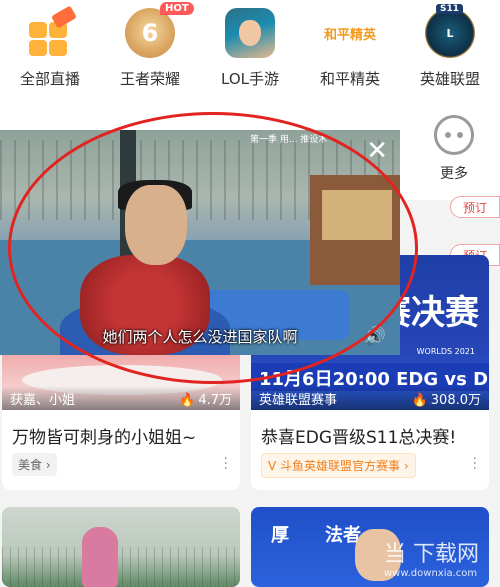 This screenshot has width=500, height=587. I want to click on category-peace-elite: 和平精英 和平精英, so click(350, 60).